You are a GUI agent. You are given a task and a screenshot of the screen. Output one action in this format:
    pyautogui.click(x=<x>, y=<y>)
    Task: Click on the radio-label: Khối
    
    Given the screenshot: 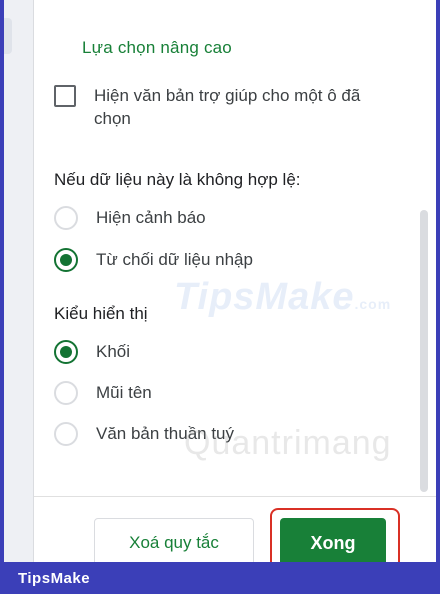 What is the action you would take?
    pyautogui.click(x=113, y=351)
    